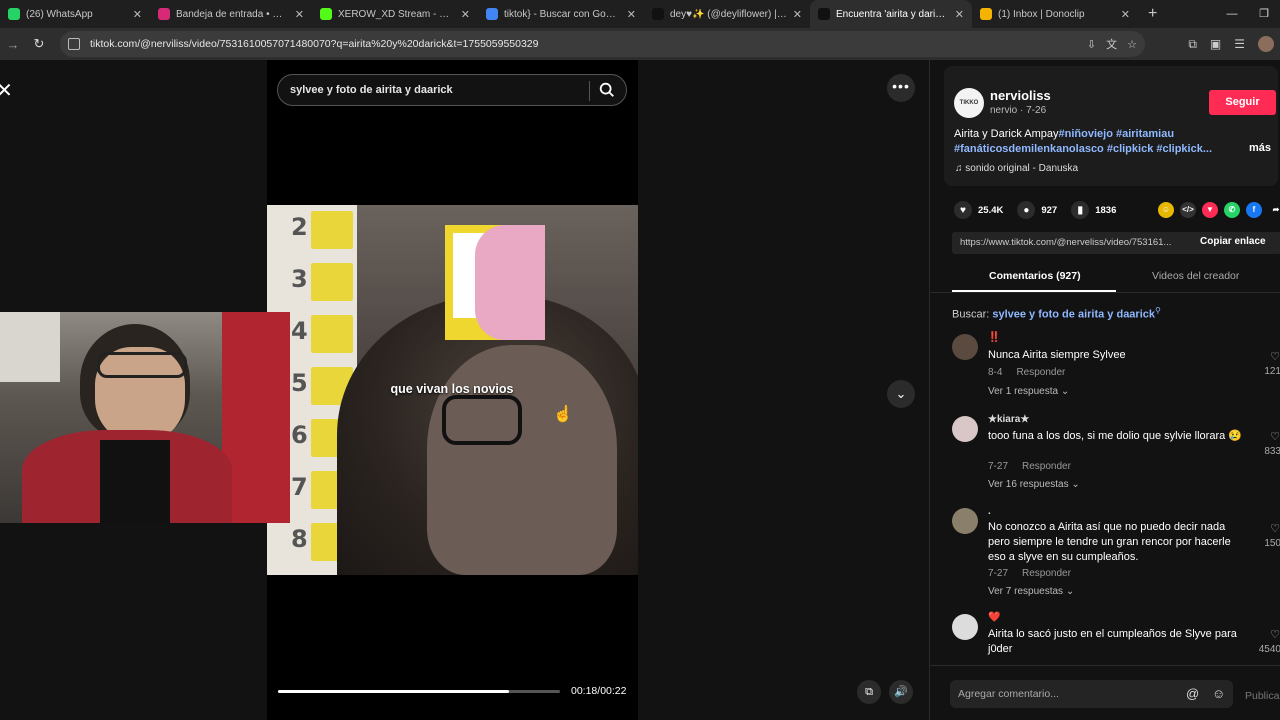 This screenshot has height=720, width=1280. What do you see at coordinates (1093, 210) in the screenshot?
I see `save-stat: ▮ 1836` at bounding box center [1093, 210].